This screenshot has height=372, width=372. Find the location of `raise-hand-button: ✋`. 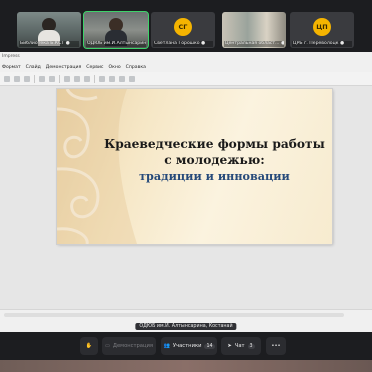

raise-hand-button: ✋ is located at coordinates (89, 346).